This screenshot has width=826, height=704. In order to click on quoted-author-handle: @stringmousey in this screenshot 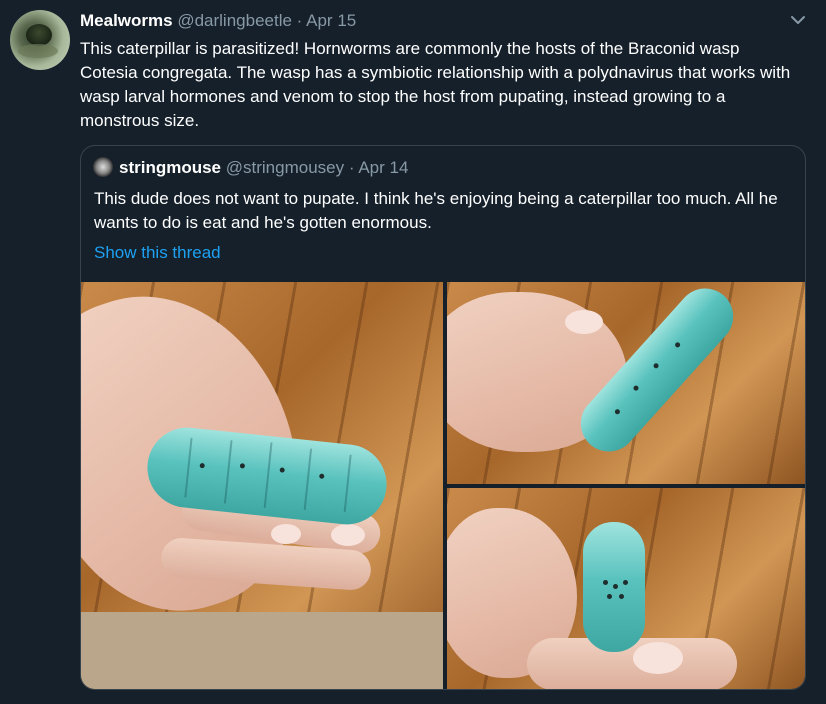, I will do `click(285, 167)`.